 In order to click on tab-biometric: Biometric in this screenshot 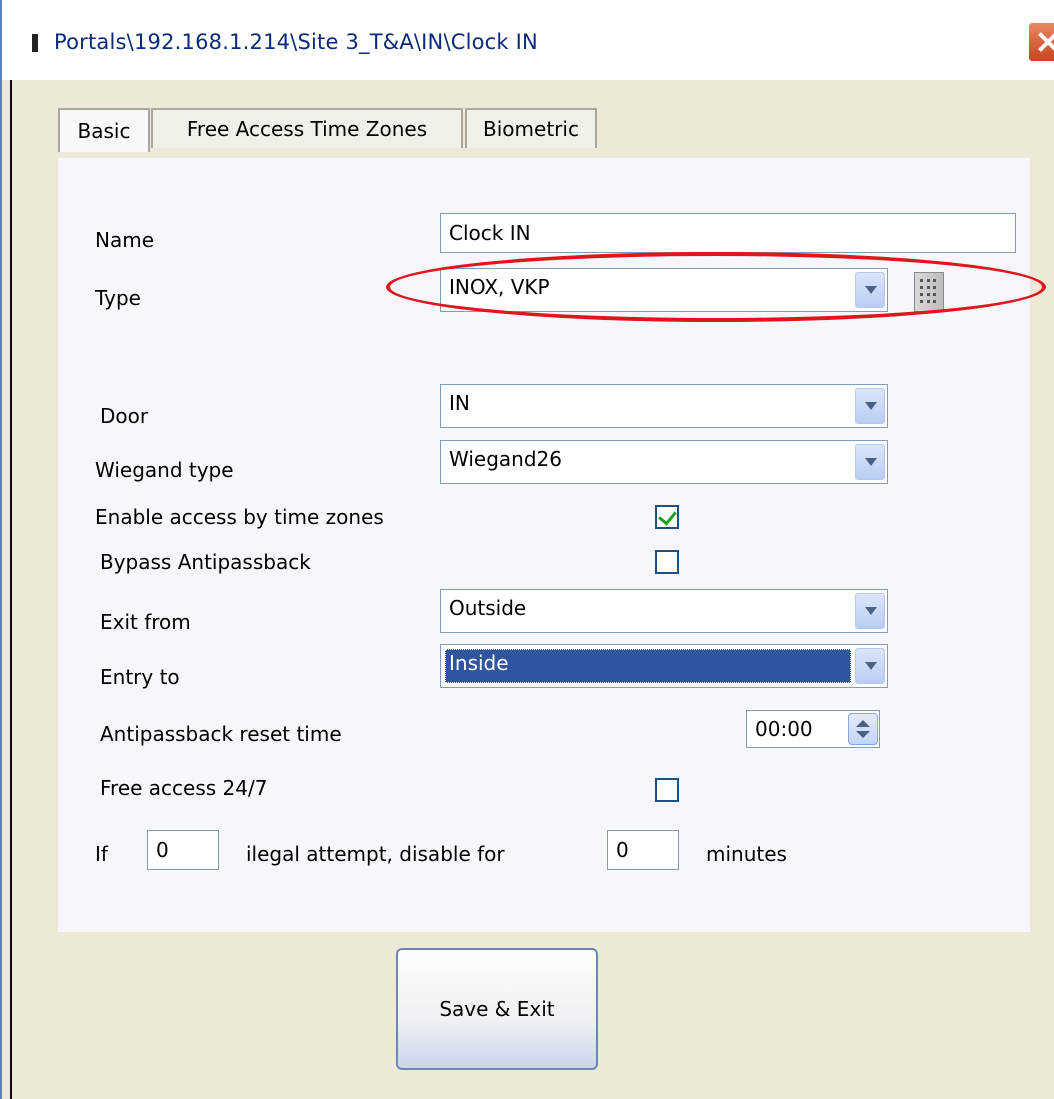, I will do `click(531, 128)`.